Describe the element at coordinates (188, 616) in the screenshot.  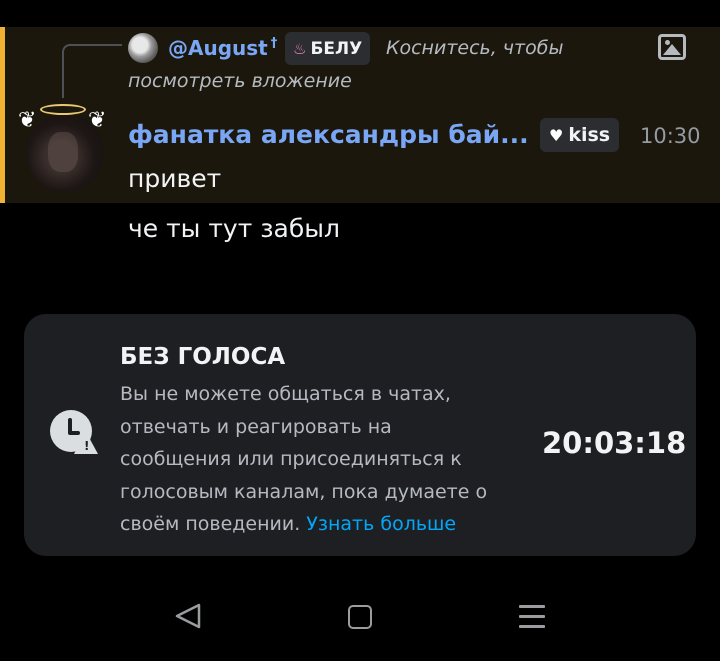
I see `back-triangle-icon` at that location.